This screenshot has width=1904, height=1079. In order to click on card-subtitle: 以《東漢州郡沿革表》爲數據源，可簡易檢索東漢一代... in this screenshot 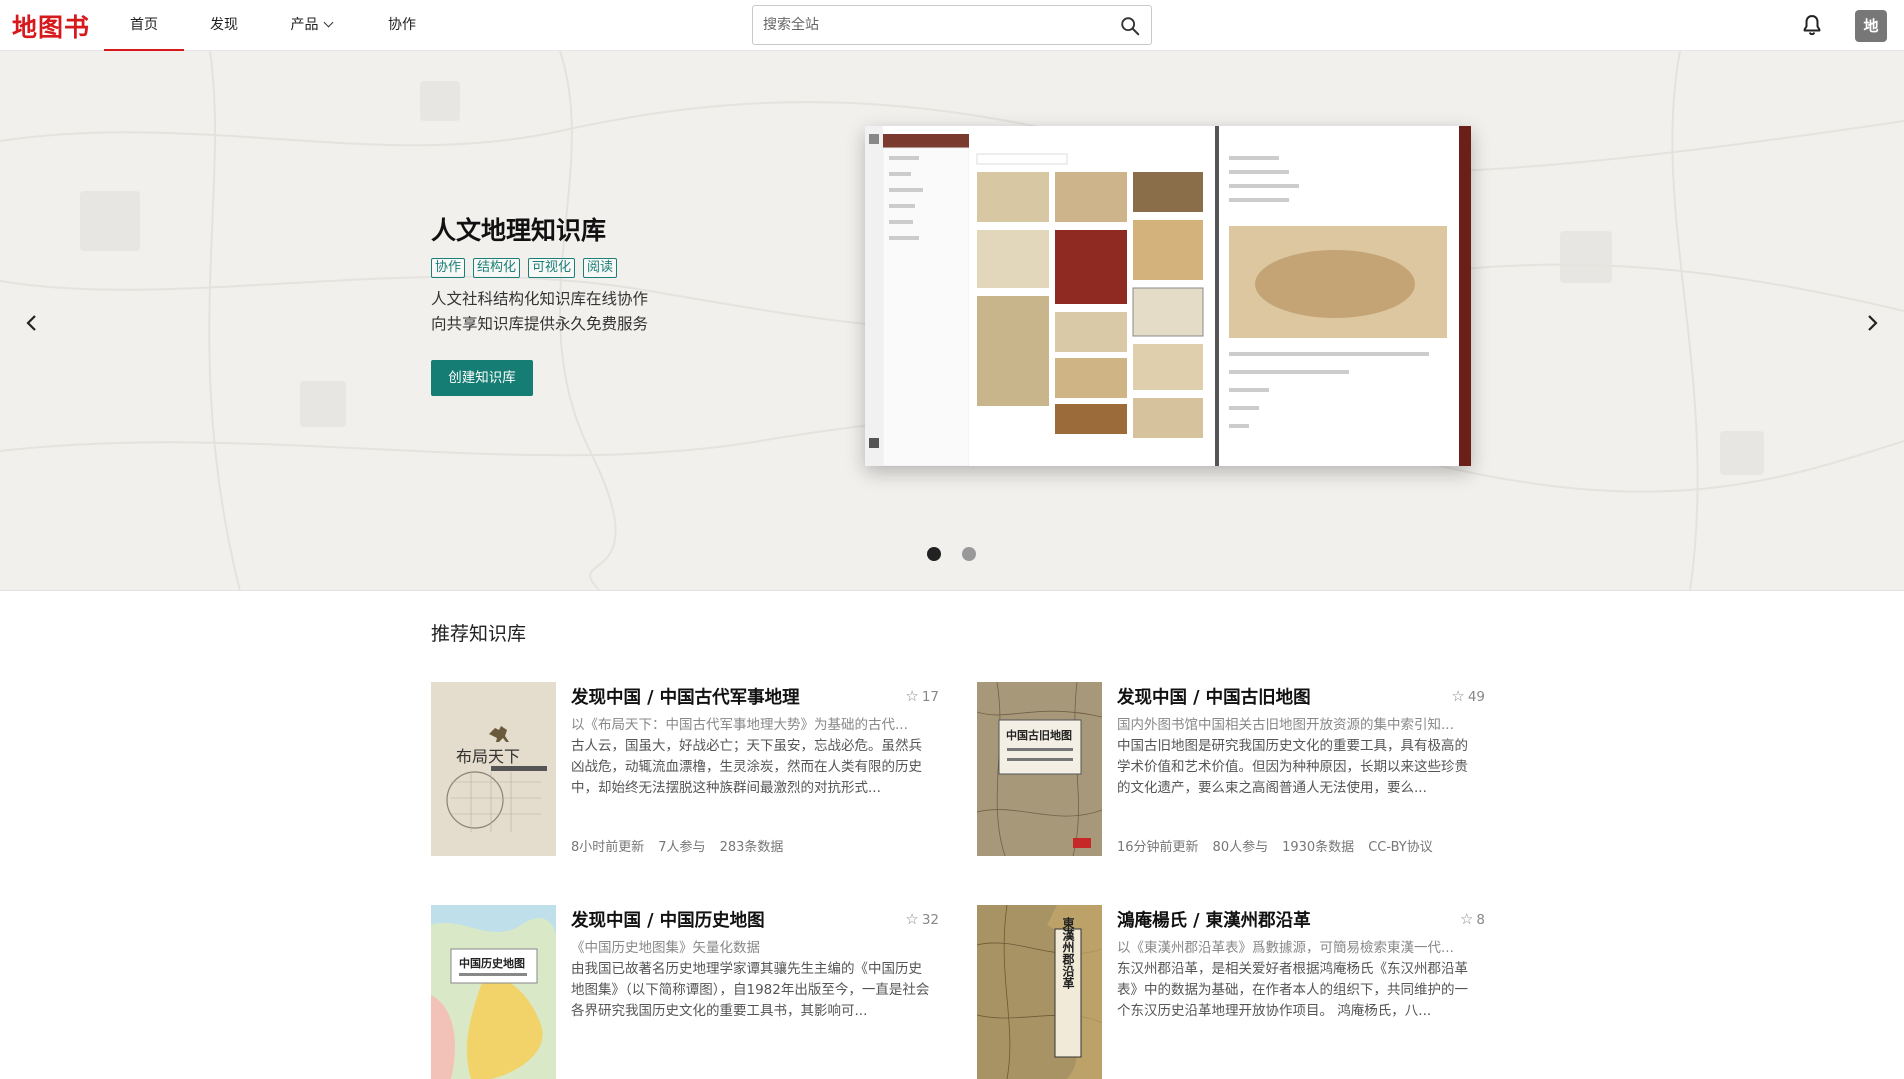, I will do `click(1285, 948)`.